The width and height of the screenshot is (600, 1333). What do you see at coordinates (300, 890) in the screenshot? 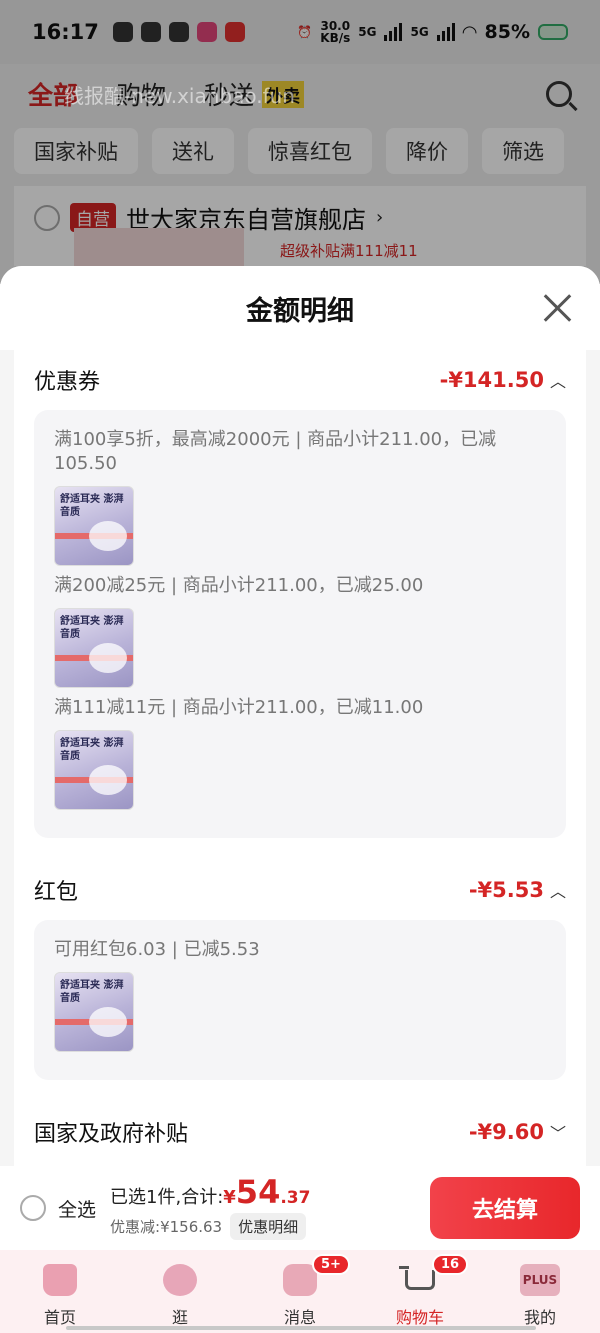
I see `redpacket-header: 红包 -¥5.53 ︿` at bounding box center [300, 890].